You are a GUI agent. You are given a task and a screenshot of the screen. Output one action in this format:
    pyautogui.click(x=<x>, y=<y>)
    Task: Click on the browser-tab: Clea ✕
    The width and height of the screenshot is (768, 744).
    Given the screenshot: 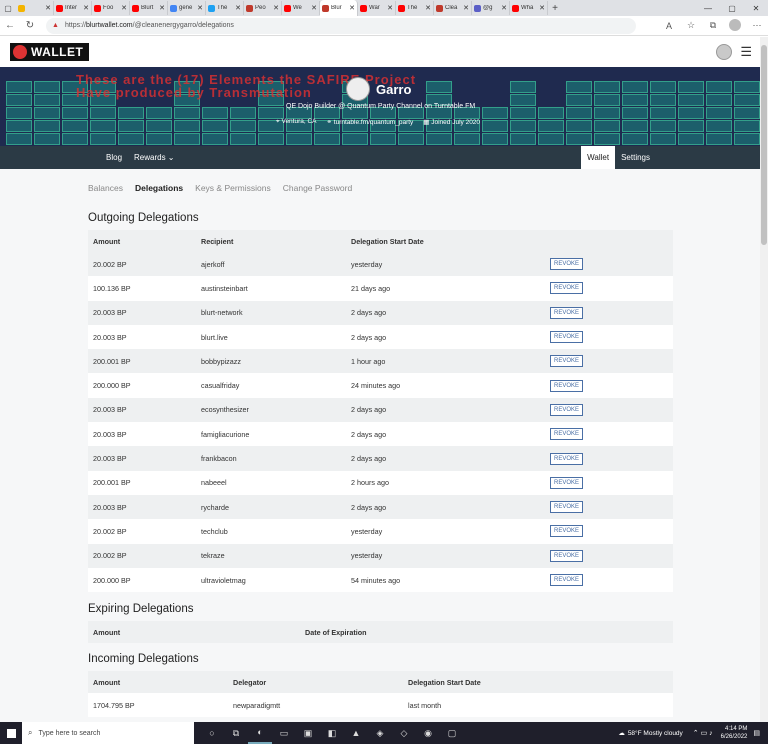 What is the action you would take?
    pyautogui.click(x=453, y=8)
    